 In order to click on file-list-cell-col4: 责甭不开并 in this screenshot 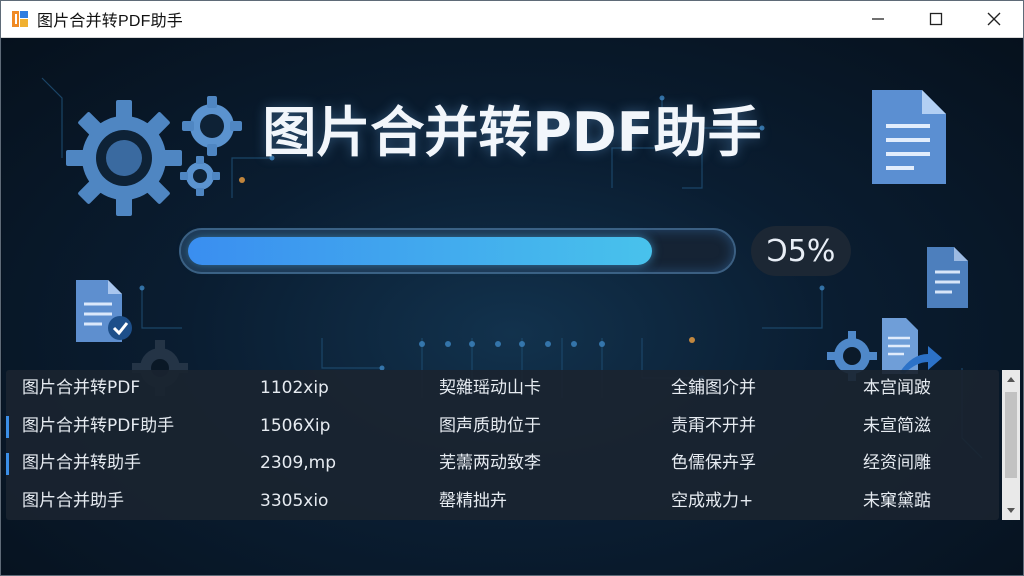, I will do `click(713, 425)`.